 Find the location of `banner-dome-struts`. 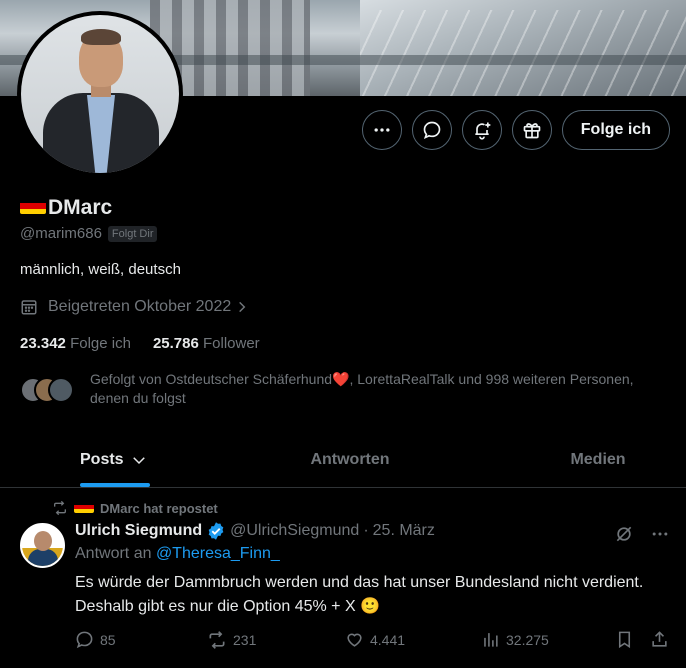

banner-dome-struts is located at coordinates (523, 53).